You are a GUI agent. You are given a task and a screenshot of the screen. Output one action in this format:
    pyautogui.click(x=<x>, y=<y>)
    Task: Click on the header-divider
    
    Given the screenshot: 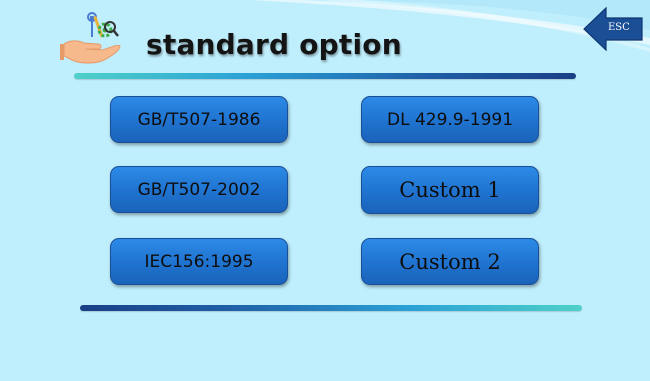 What is the action you would take?
    pyautogui.click(x=325, y=76)
    